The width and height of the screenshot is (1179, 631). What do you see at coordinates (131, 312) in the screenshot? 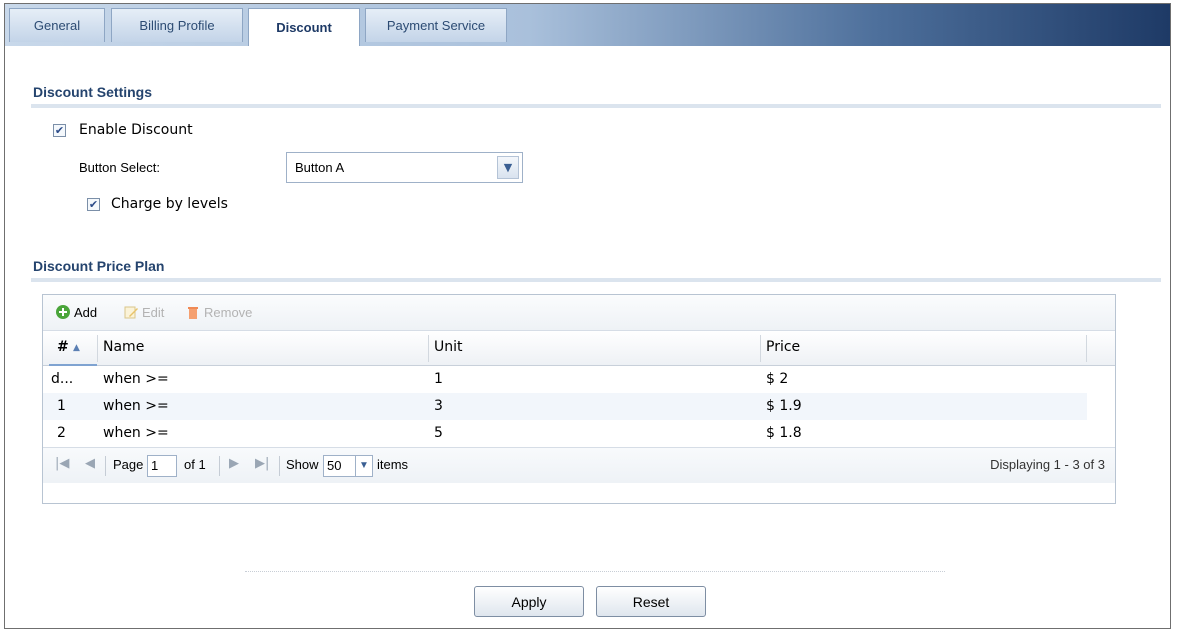
I see `edit-icon` at bounding box center [131, 312].